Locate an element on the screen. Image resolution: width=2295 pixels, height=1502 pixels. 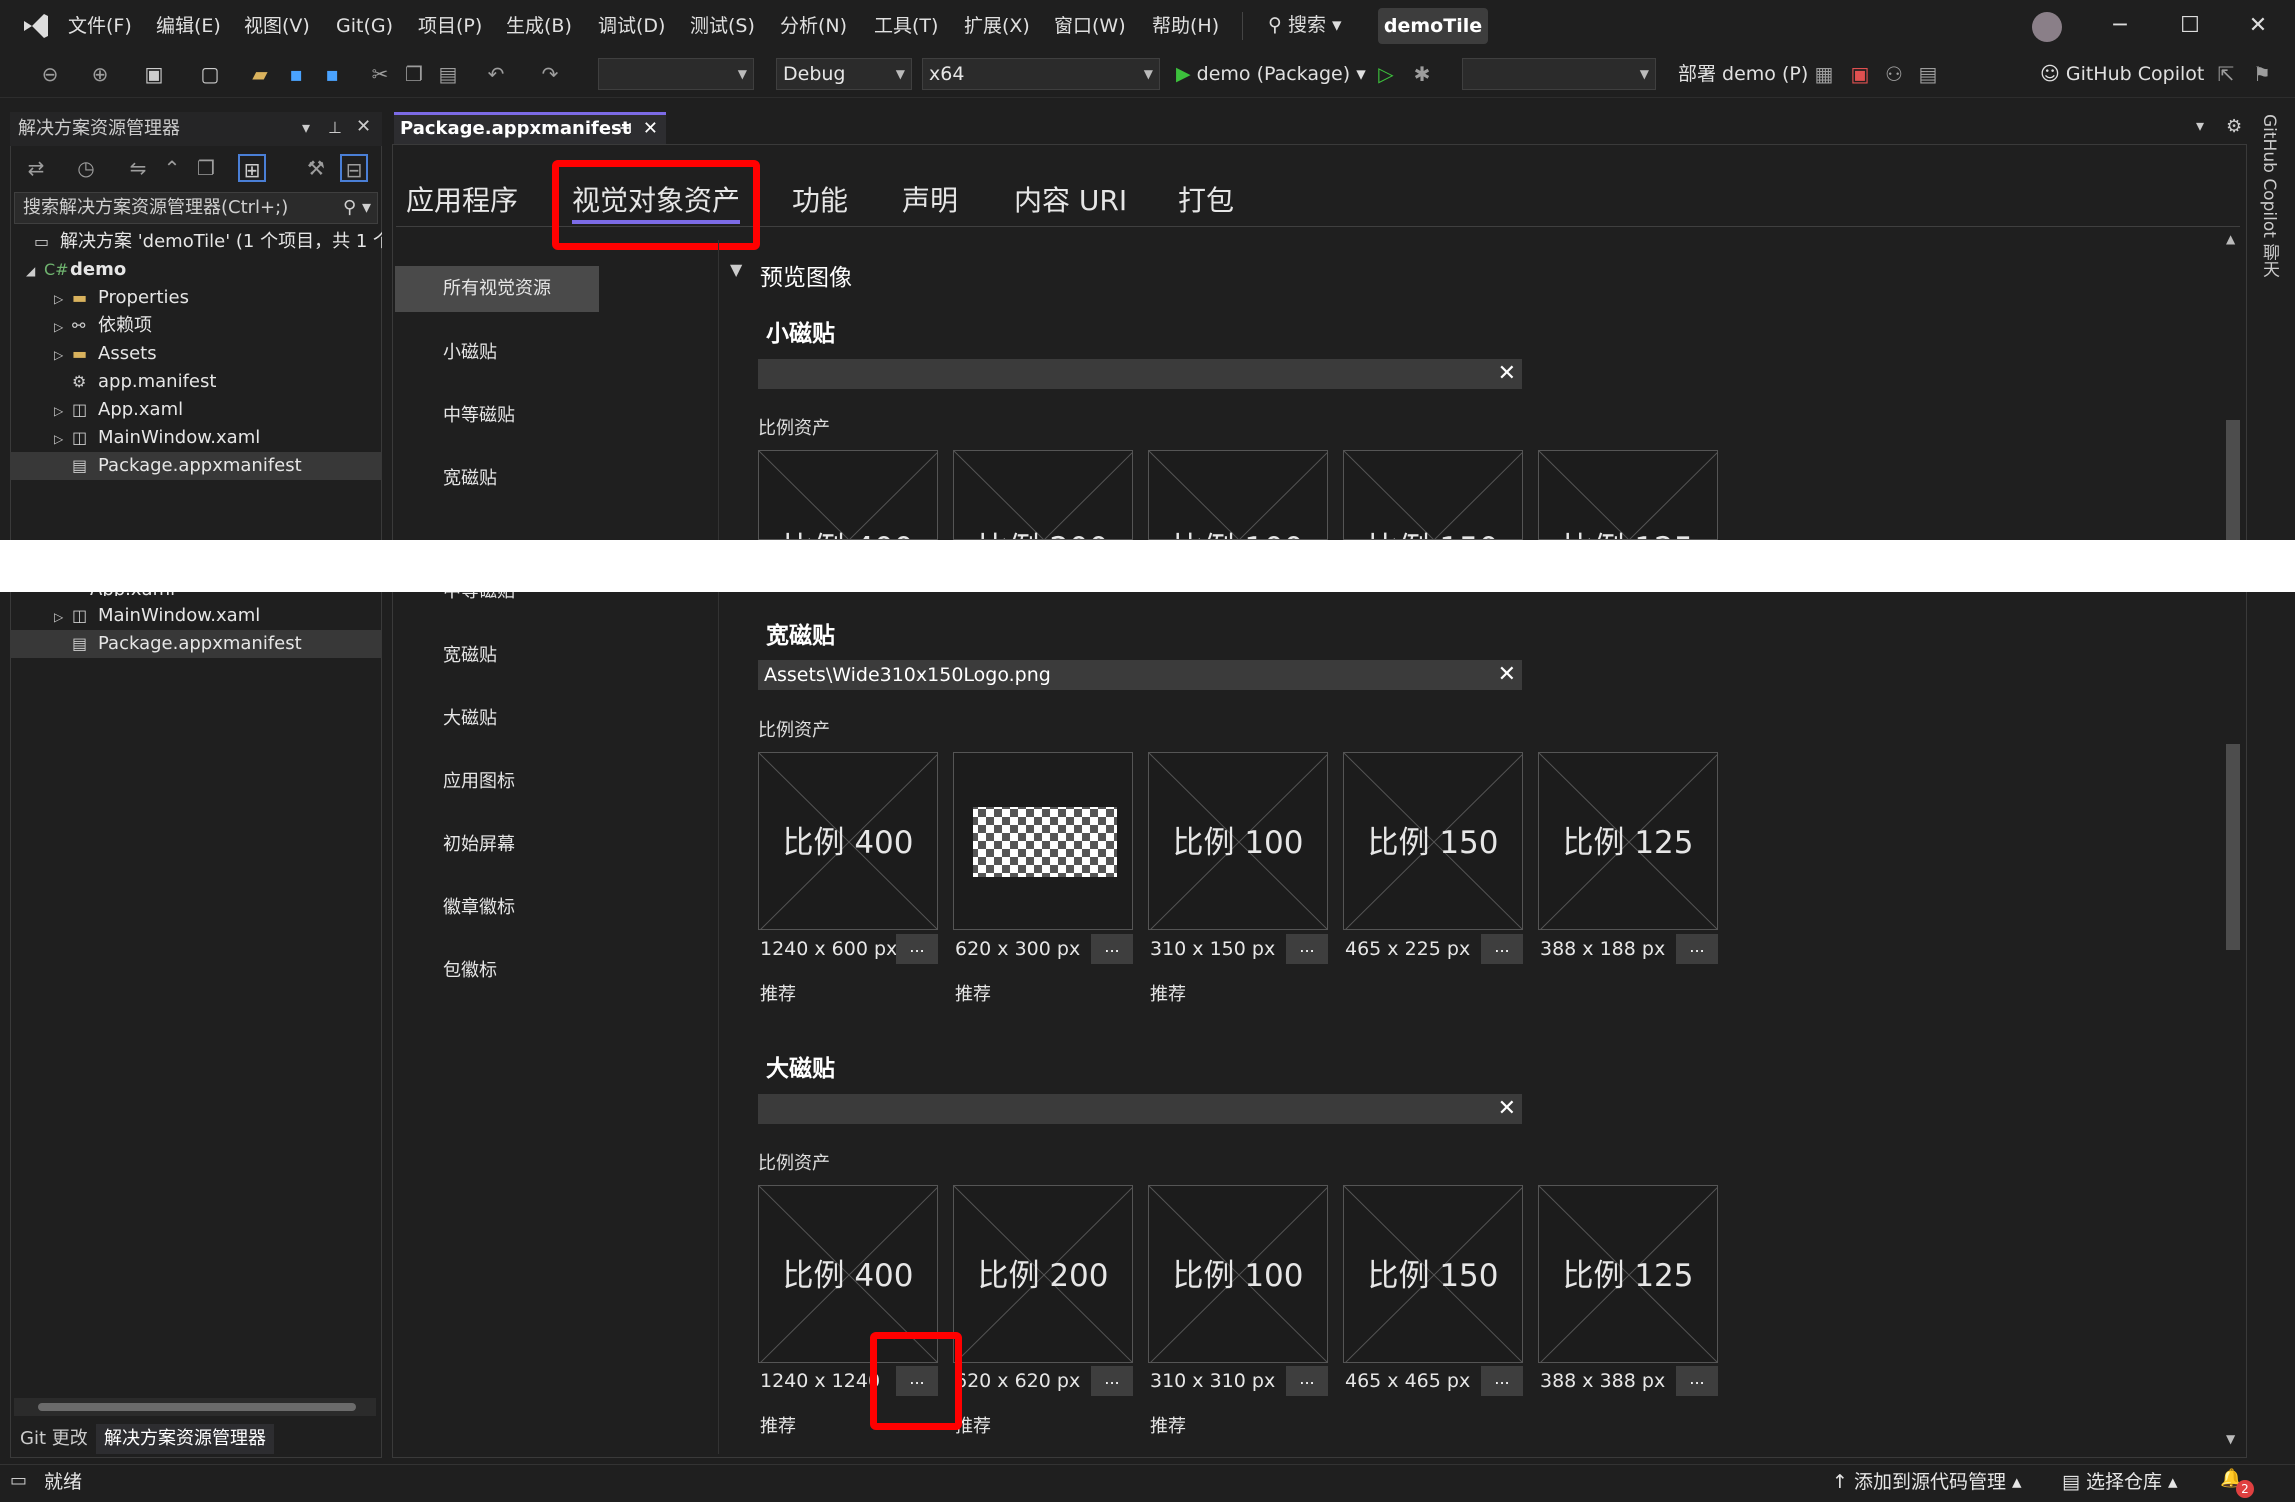
small-tile-scale-100: 比例 100 is located at coordinates (1238, 495).